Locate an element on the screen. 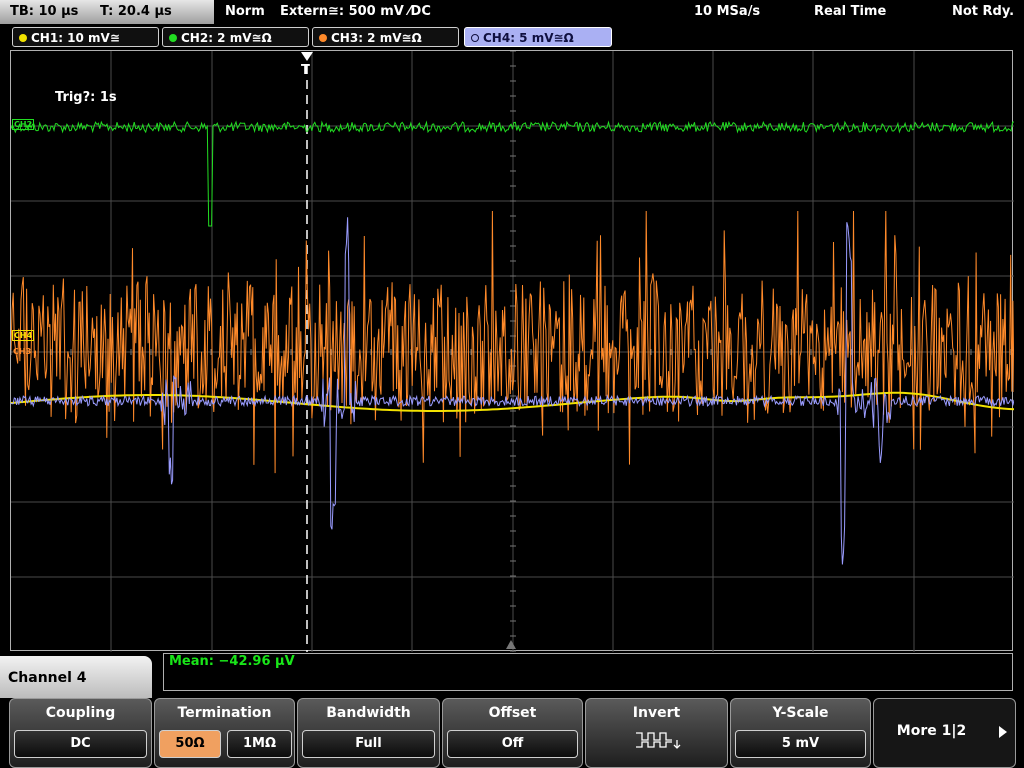 This screenshot has height=768, width=1024. termination-softkey: Termination 50Ω 1MΩ is located at coordinates (224, 733).